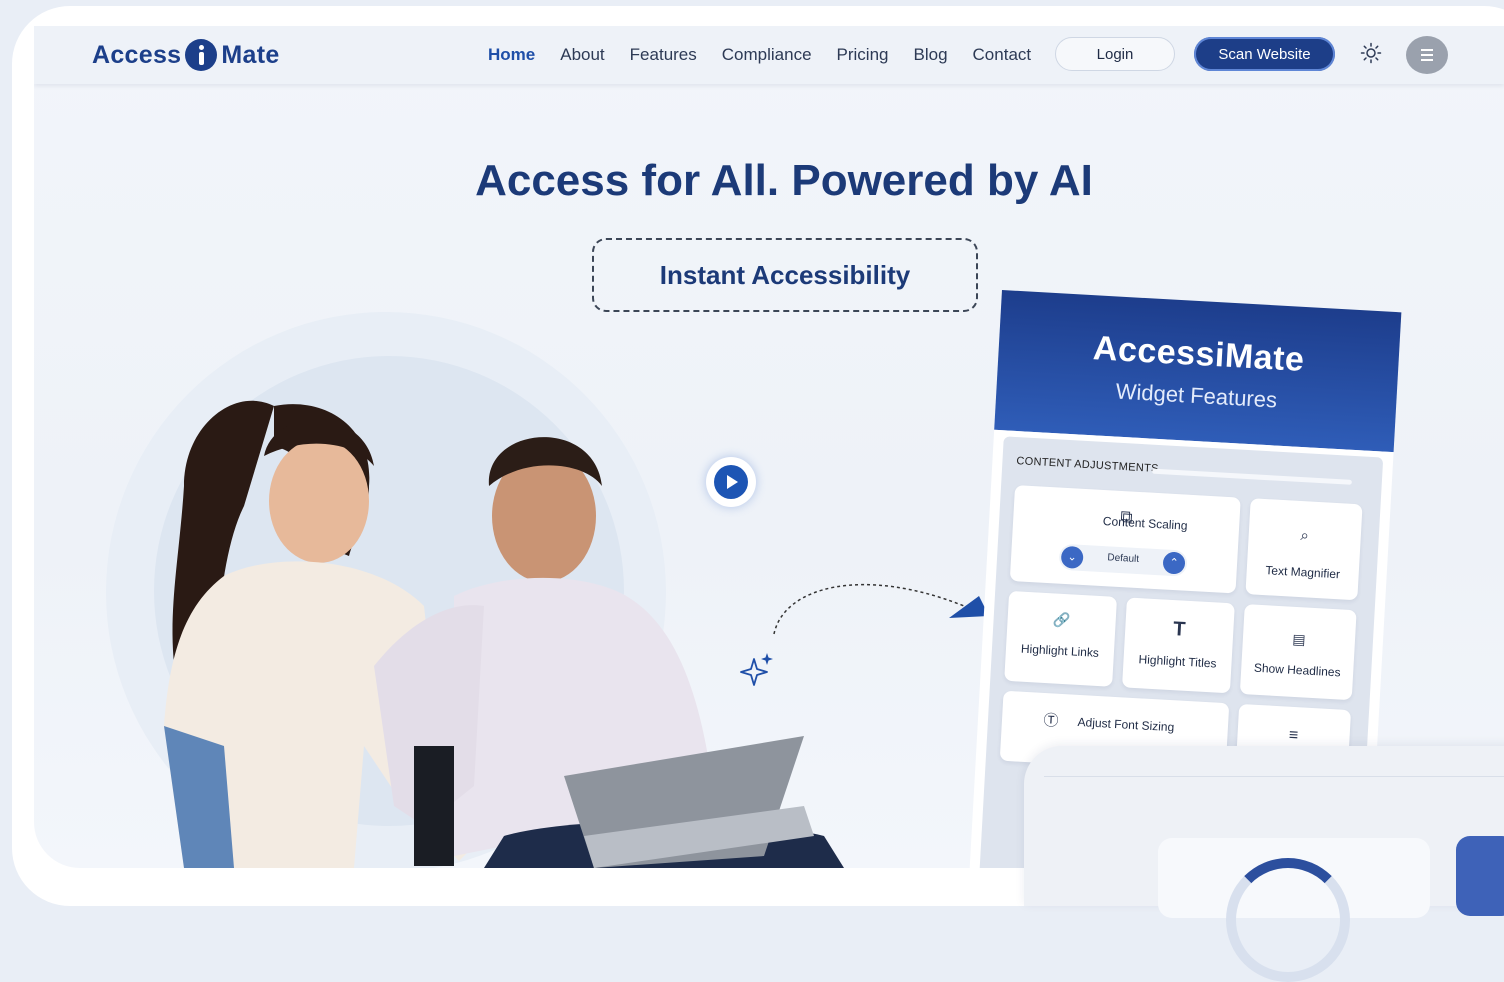 The height and width of the screenshot is (982, 1504). Describe the element at coordinates (1293, 735) in the screenshot. I see `align-center-icon: ≡` at that location.